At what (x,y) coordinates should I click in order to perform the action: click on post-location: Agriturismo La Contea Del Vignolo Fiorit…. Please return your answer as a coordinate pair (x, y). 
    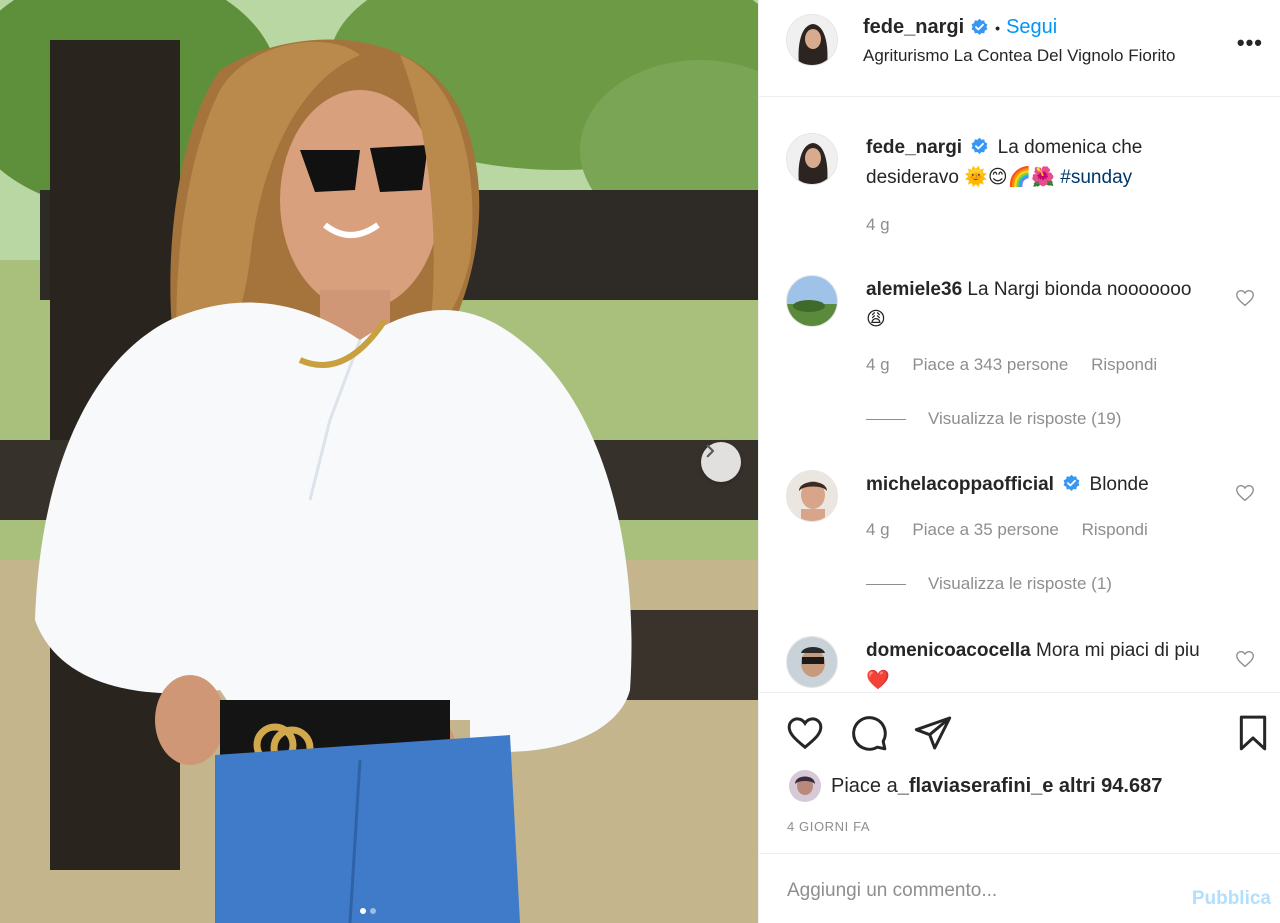
    Looking at the image, I should click on (1019, 56).